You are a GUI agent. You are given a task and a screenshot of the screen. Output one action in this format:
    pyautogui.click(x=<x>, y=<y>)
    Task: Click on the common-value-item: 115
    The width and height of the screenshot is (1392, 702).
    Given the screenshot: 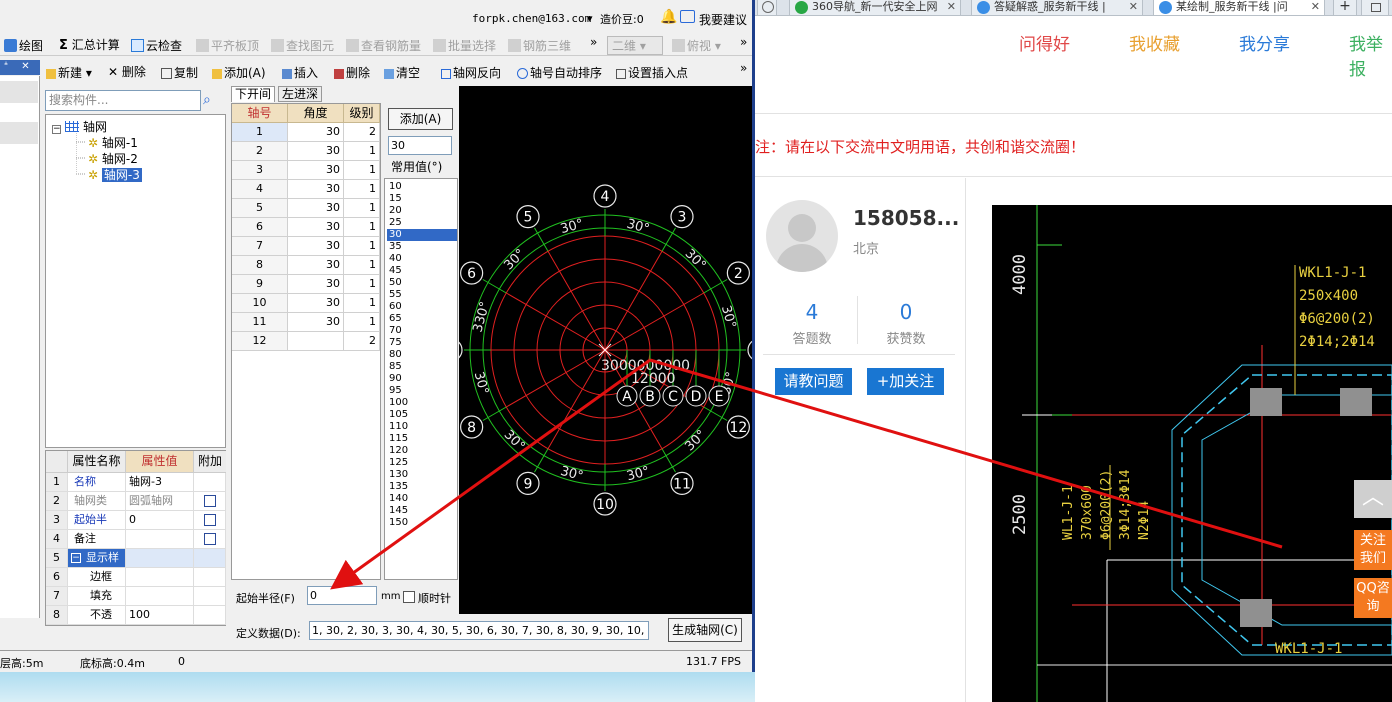 What is the action you would take?
    pyautogui.click(x=422, y=439)
    